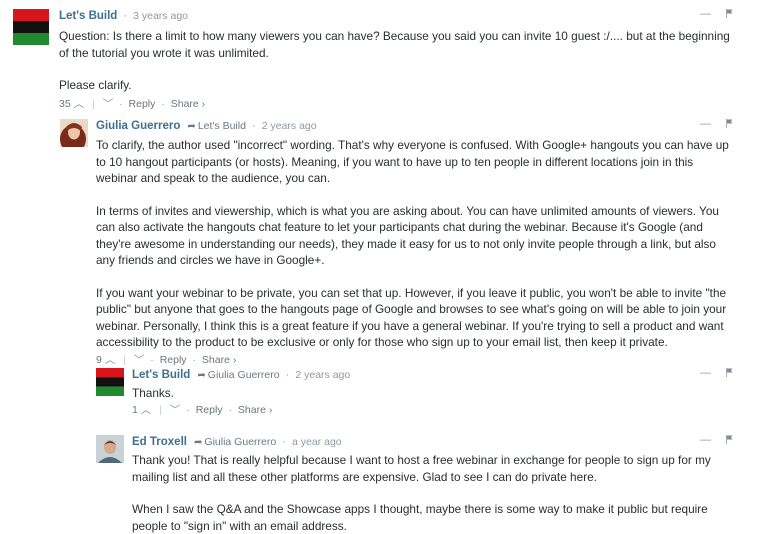 The width and height of the screenshot is (768, 534). I want to click on comment-message: Thanks., so click(432, 393).